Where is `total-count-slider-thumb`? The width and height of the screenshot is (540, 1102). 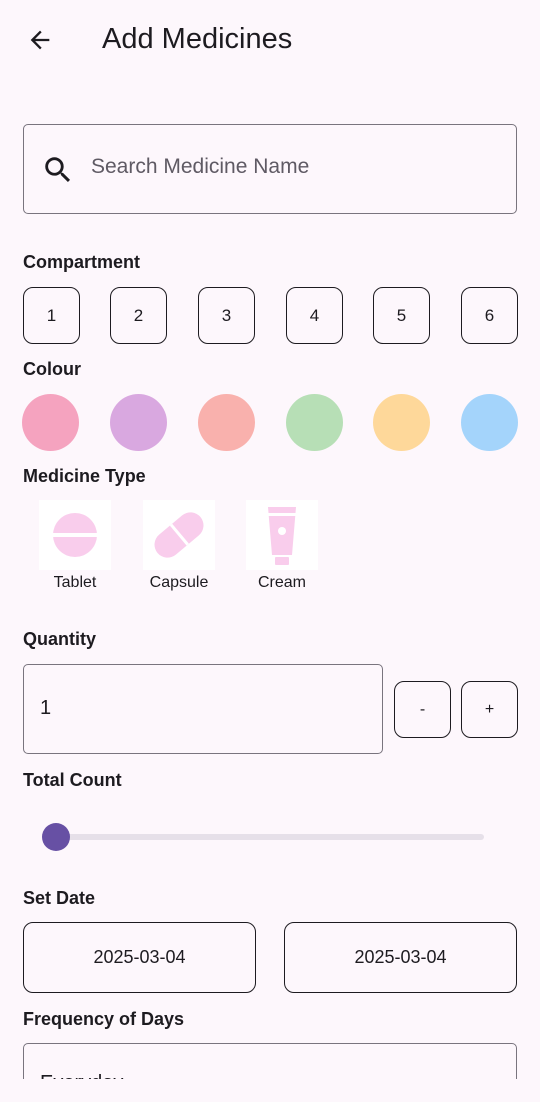 total-count-slider-thumb is located at coordinates (56, 837).